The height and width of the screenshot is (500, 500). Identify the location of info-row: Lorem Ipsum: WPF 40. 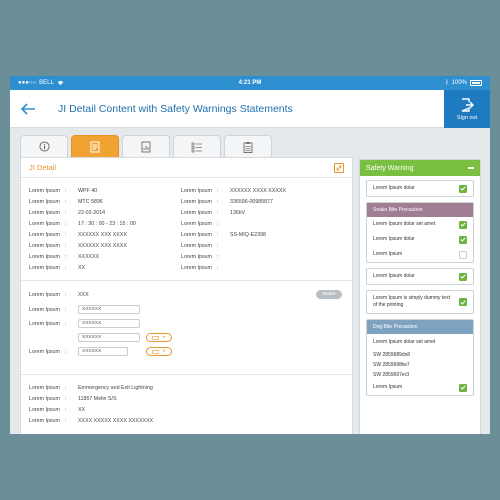
(63, 191).